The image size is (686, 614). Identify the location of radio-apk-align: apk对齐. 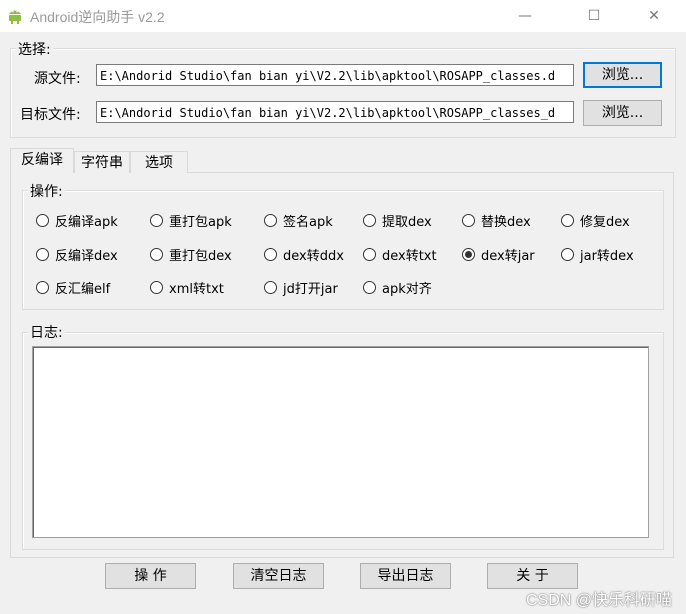
(397, 287).